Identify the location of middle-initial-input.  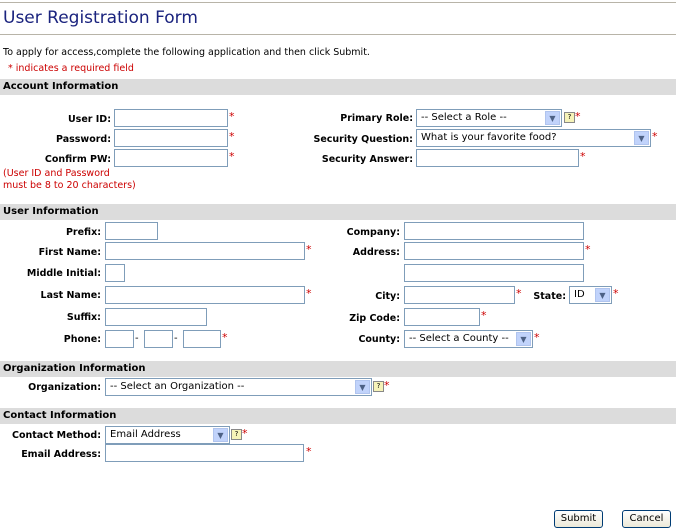
(115, 273).